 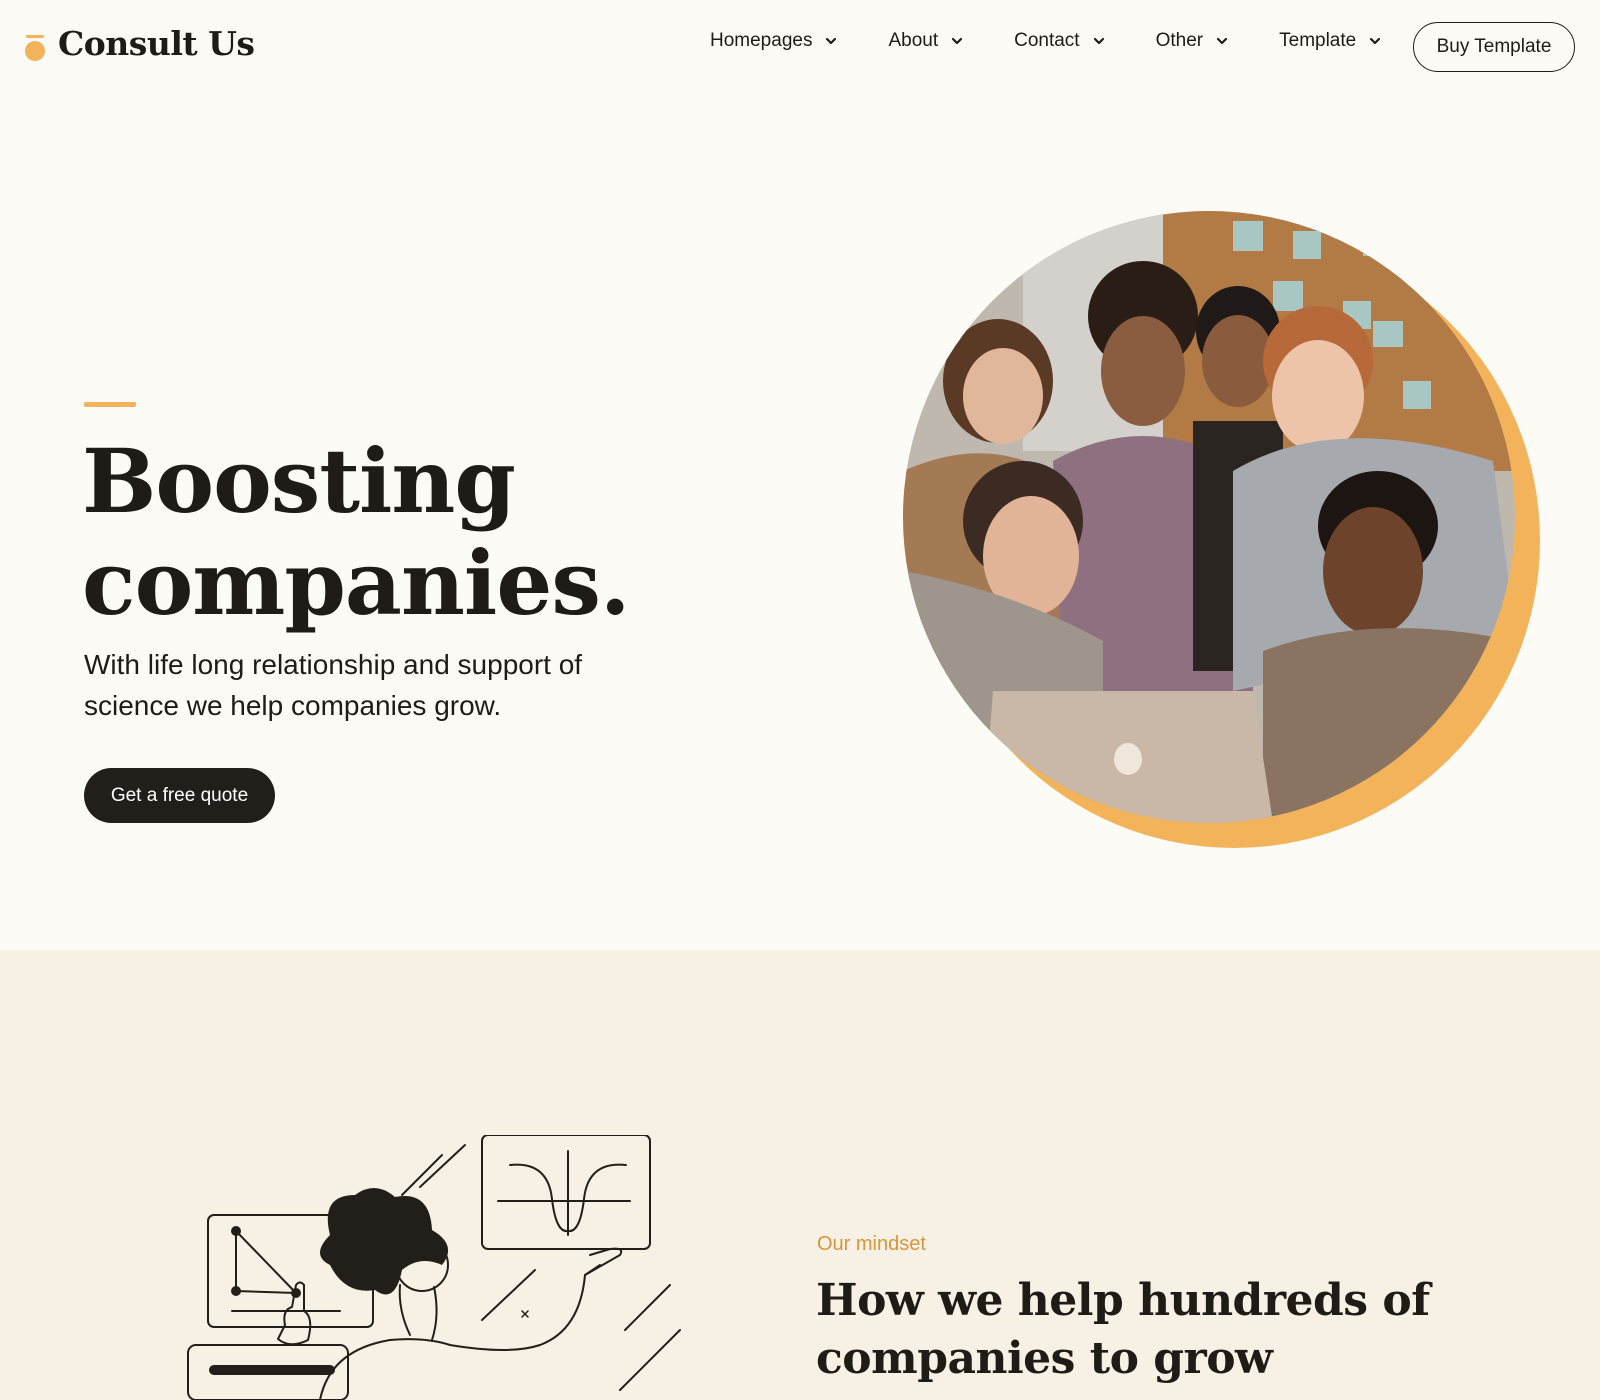 I want to click on nav-label: Other, so click(x=1179, y=40).